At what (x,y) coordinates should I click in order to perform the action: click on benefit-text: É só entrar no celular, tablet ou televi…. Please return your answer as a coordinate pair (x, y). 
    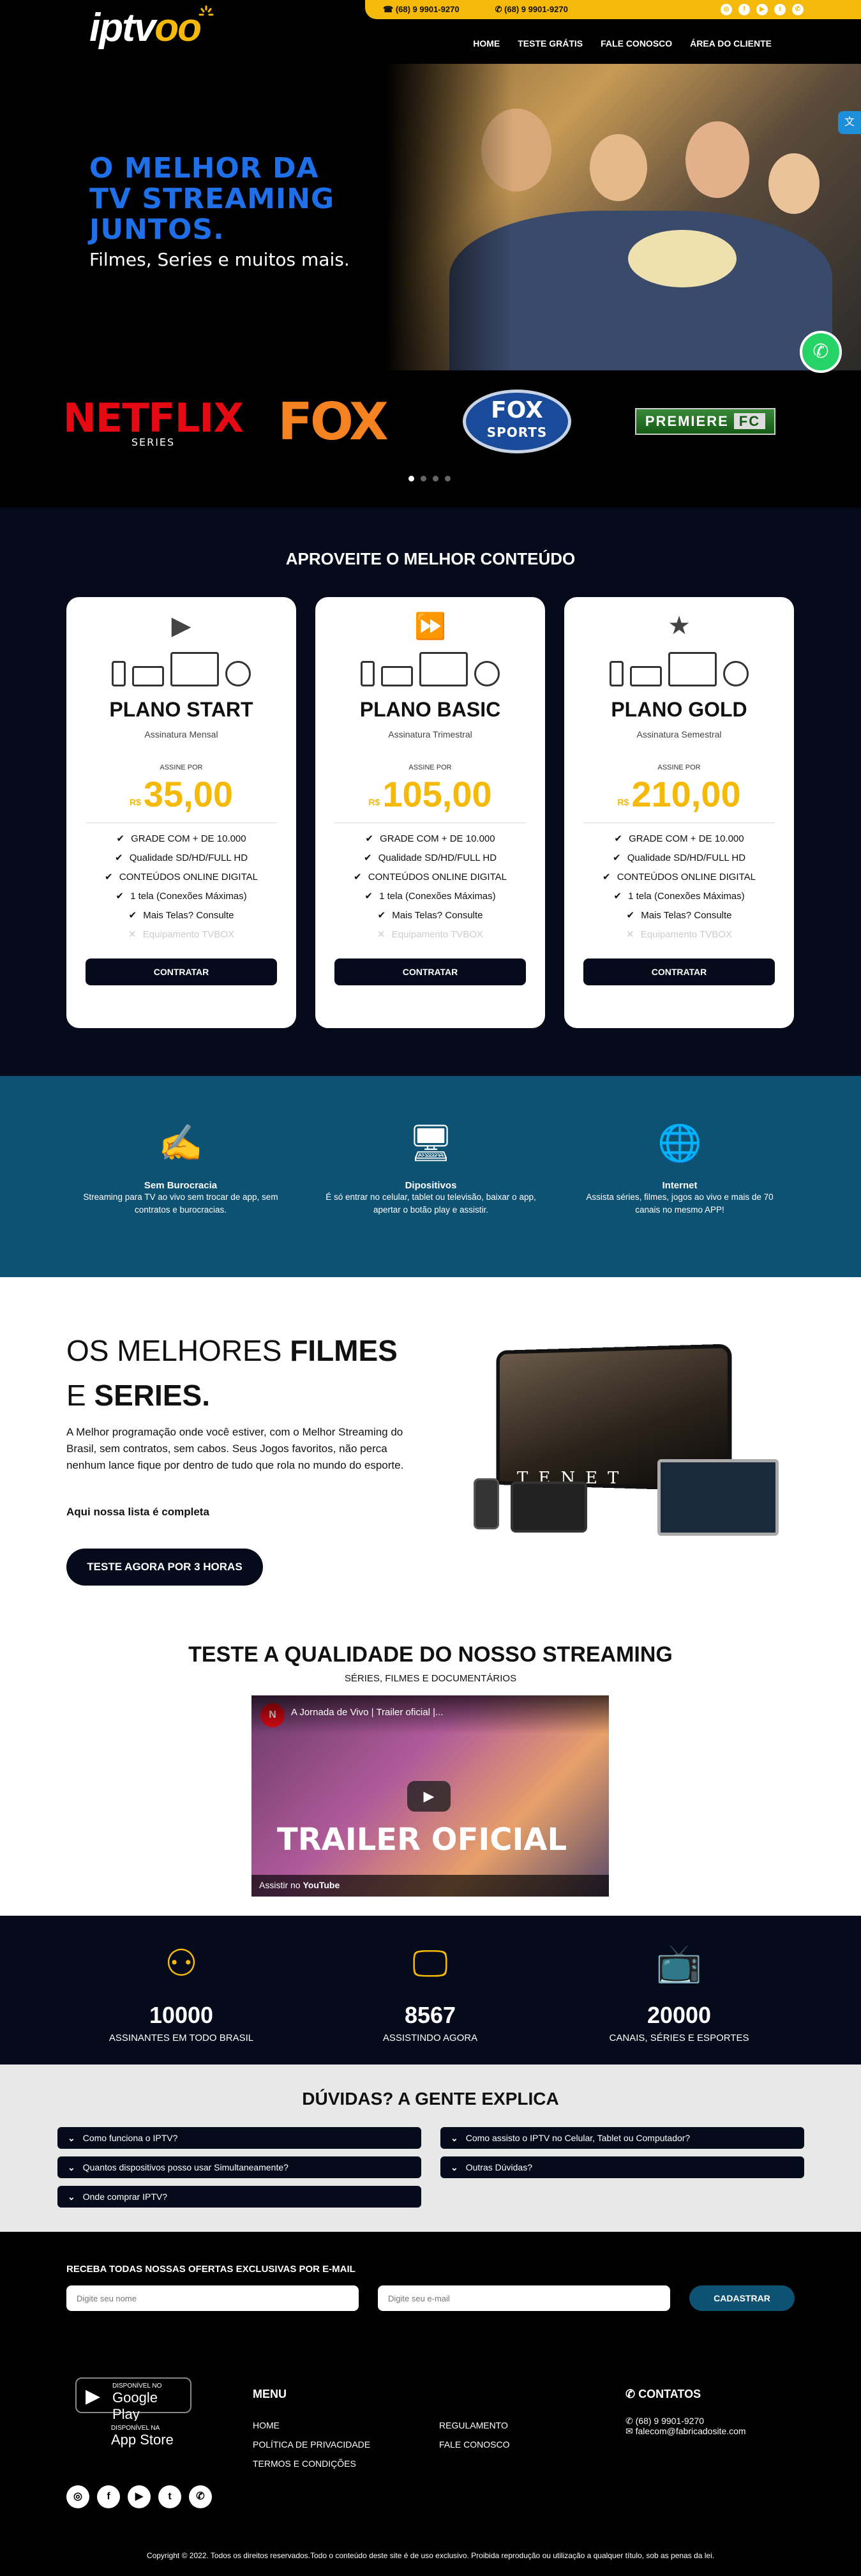
    Looking at the image, I should click on (431, 1204).